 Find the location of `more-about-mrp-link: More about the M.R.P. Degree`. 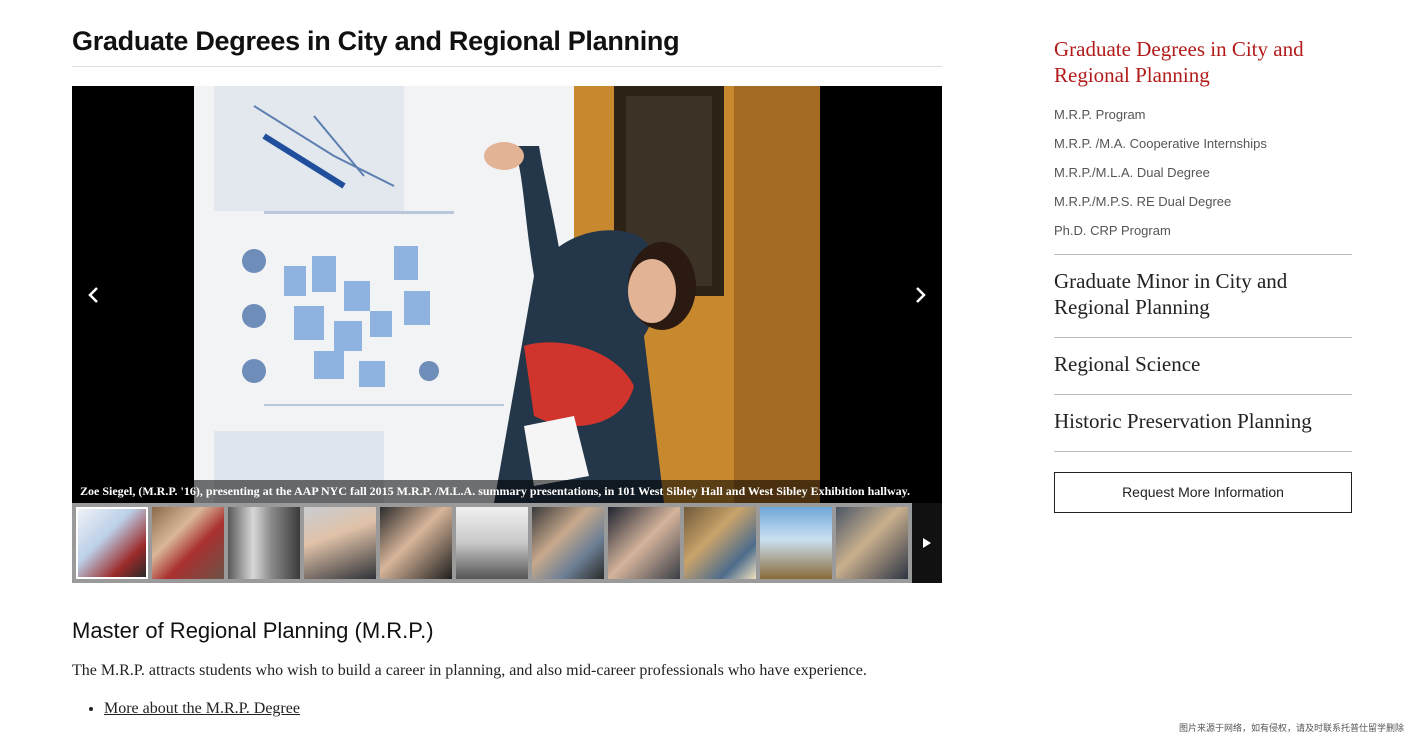

more-about-mrp-link: More about the M.R.P. Degree is located at coordinates (202, 708).